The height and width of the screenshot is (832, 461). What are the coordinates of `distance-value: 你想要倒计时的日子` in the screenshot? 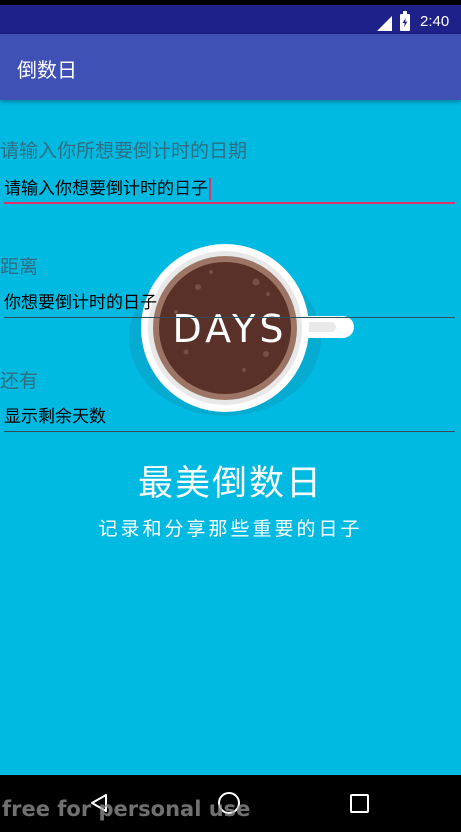 It's located at (80, 303).